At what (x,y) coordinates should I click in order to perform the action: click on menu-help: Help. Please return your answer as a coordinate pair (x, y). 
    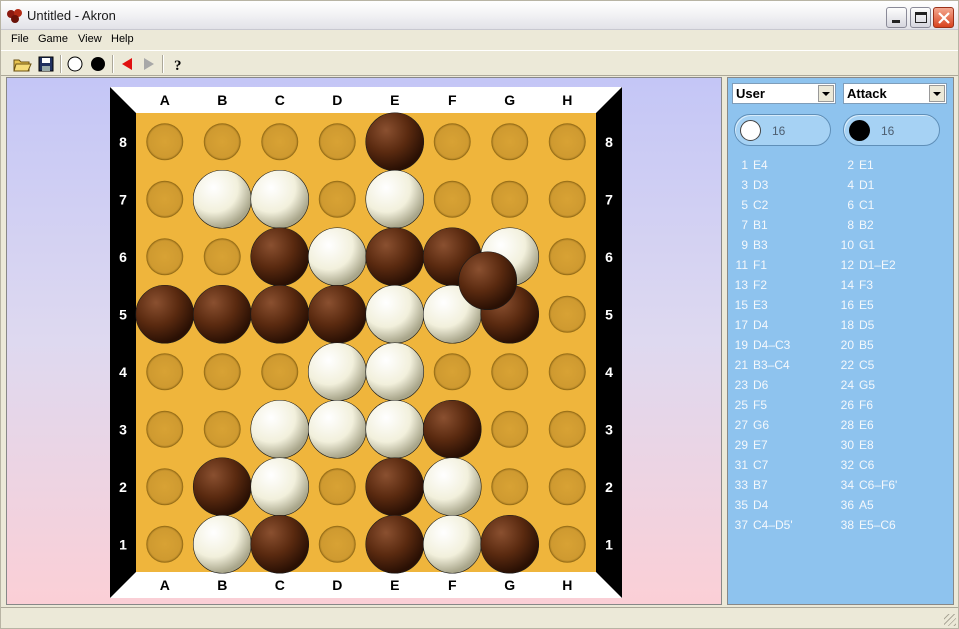
    Looking at the image, I should click on (122, 39).